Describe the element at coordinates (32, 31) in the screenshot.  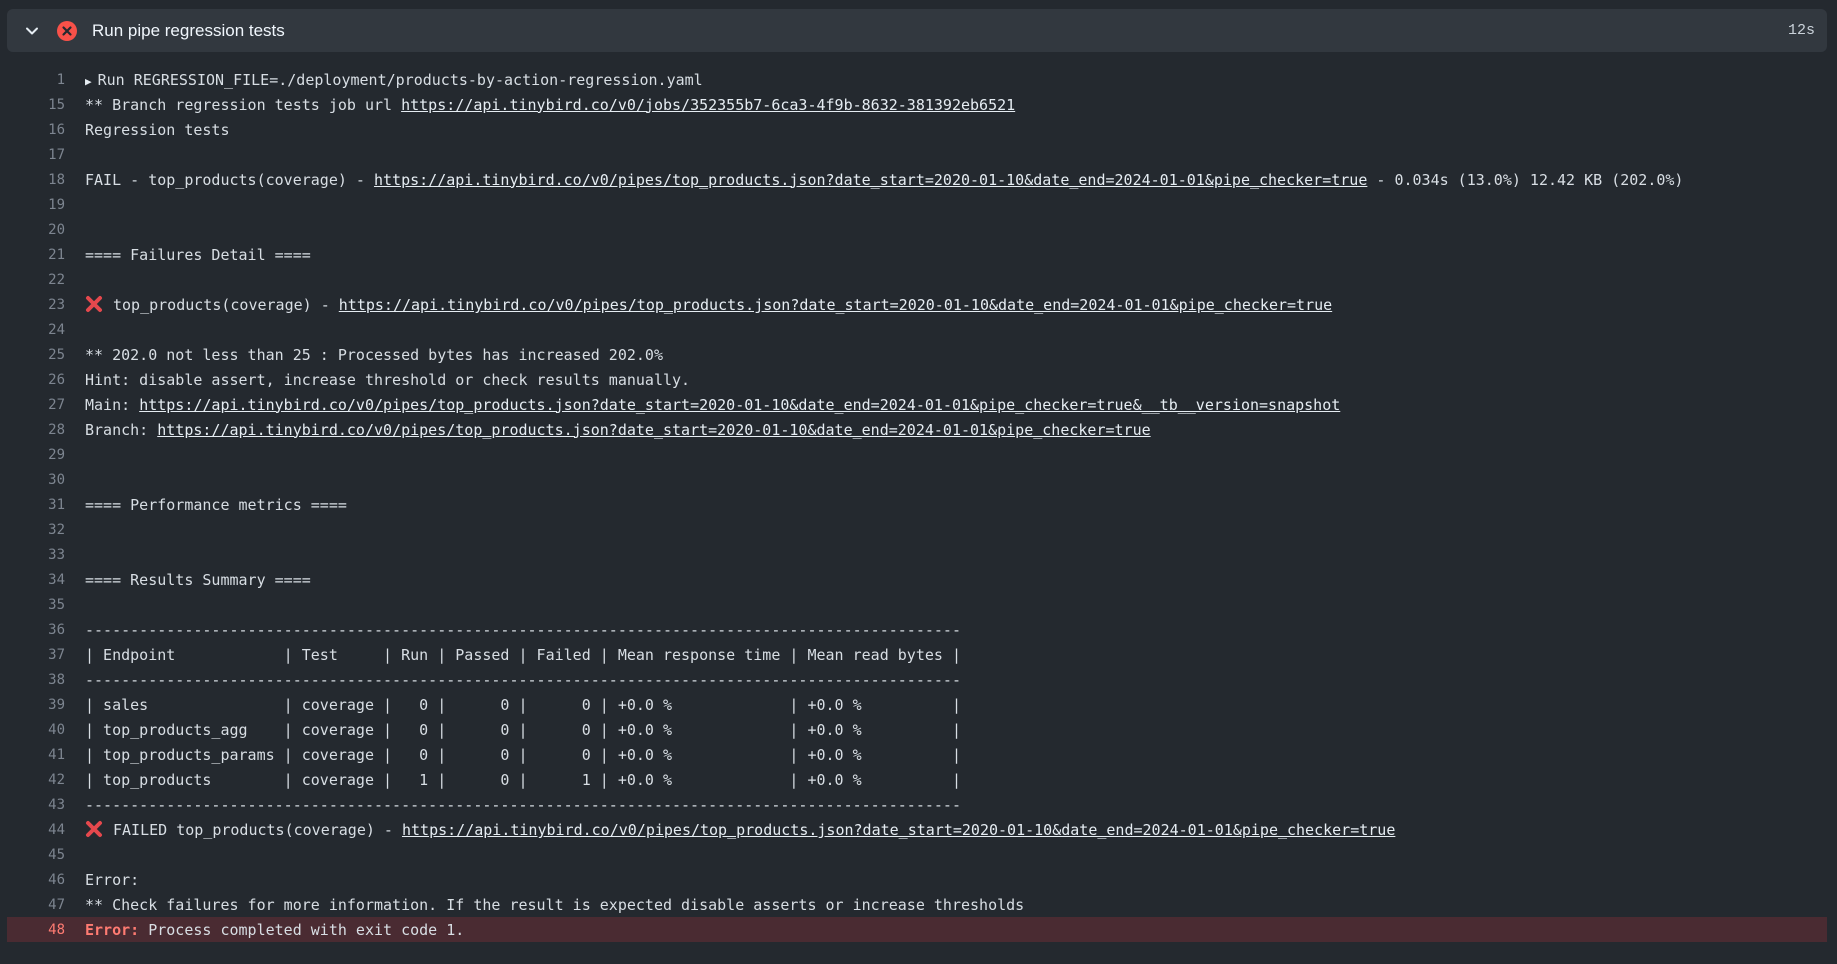
I see `chevron-down-icon` at that location.